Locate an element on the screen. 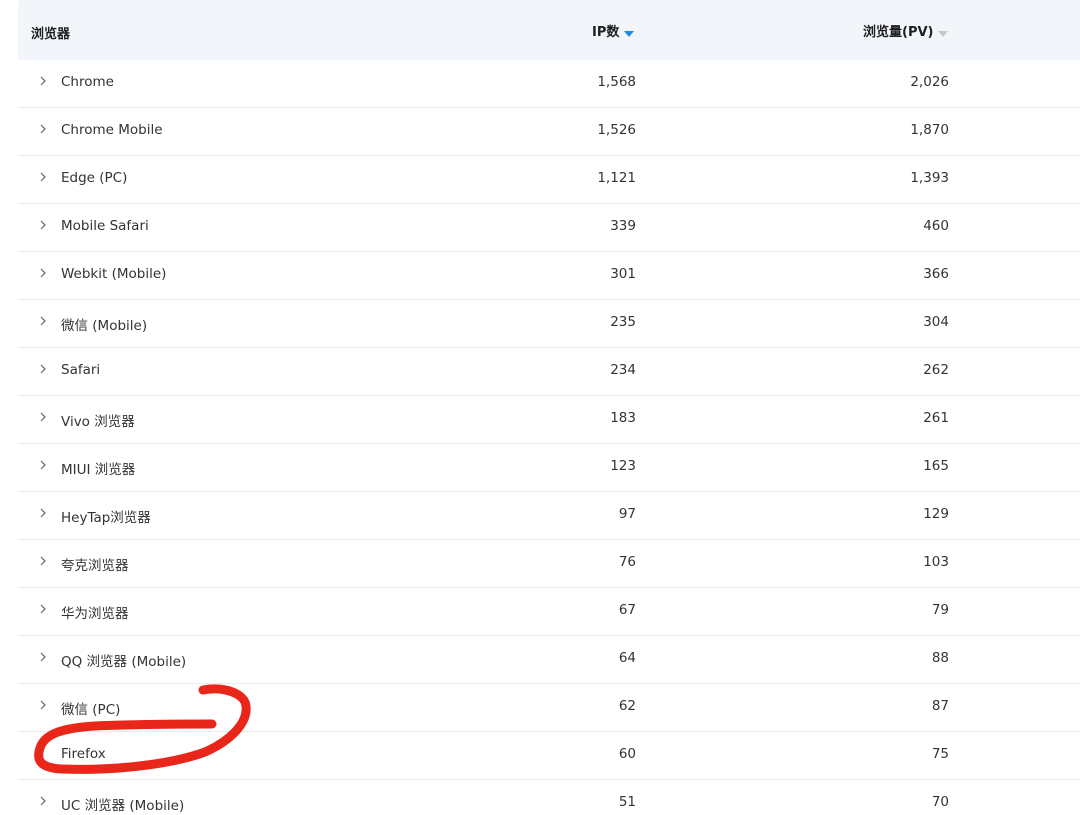  cell-browser-name: 微信 (PC) is located at coordinates (91, 710).